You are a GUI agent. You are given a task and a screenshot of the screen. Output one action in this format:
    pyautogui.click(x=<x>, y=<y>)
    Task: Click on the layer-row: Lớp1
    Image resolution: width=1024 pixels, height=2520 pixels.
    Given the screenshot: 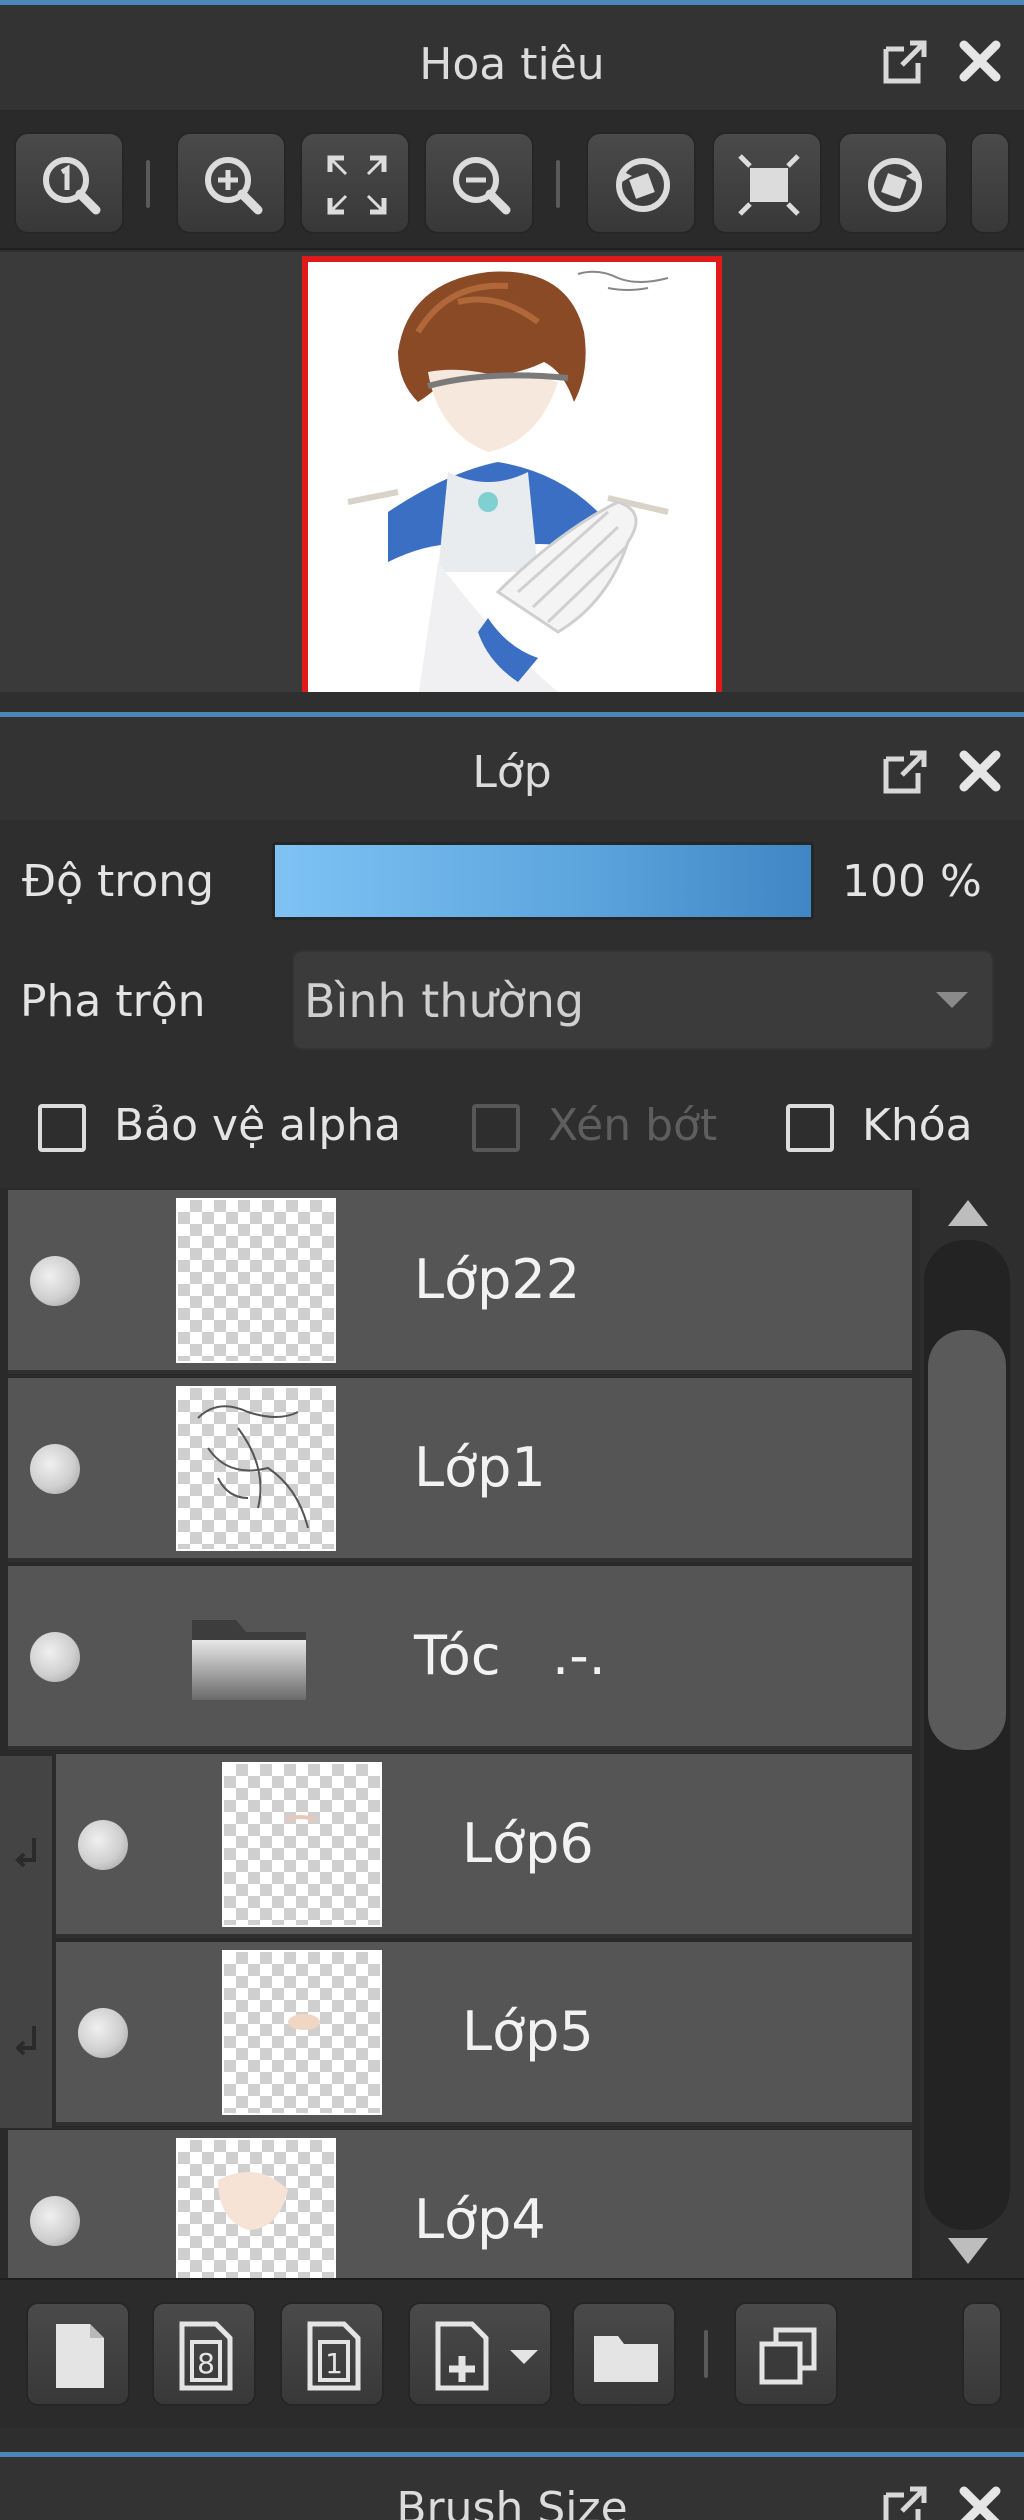 What is the action you would take?
    pyautogui.click(x=460, y=1470)
    